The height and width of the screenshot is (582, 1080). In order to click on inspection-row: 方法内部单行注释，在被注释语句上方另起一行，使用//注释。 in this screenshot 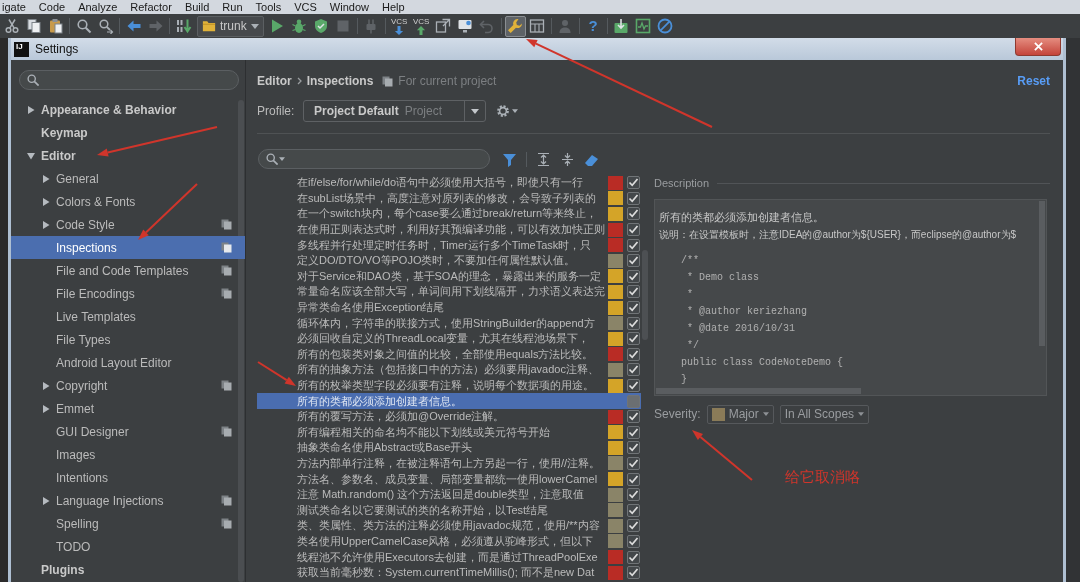, I will do `click(449, 463)`.